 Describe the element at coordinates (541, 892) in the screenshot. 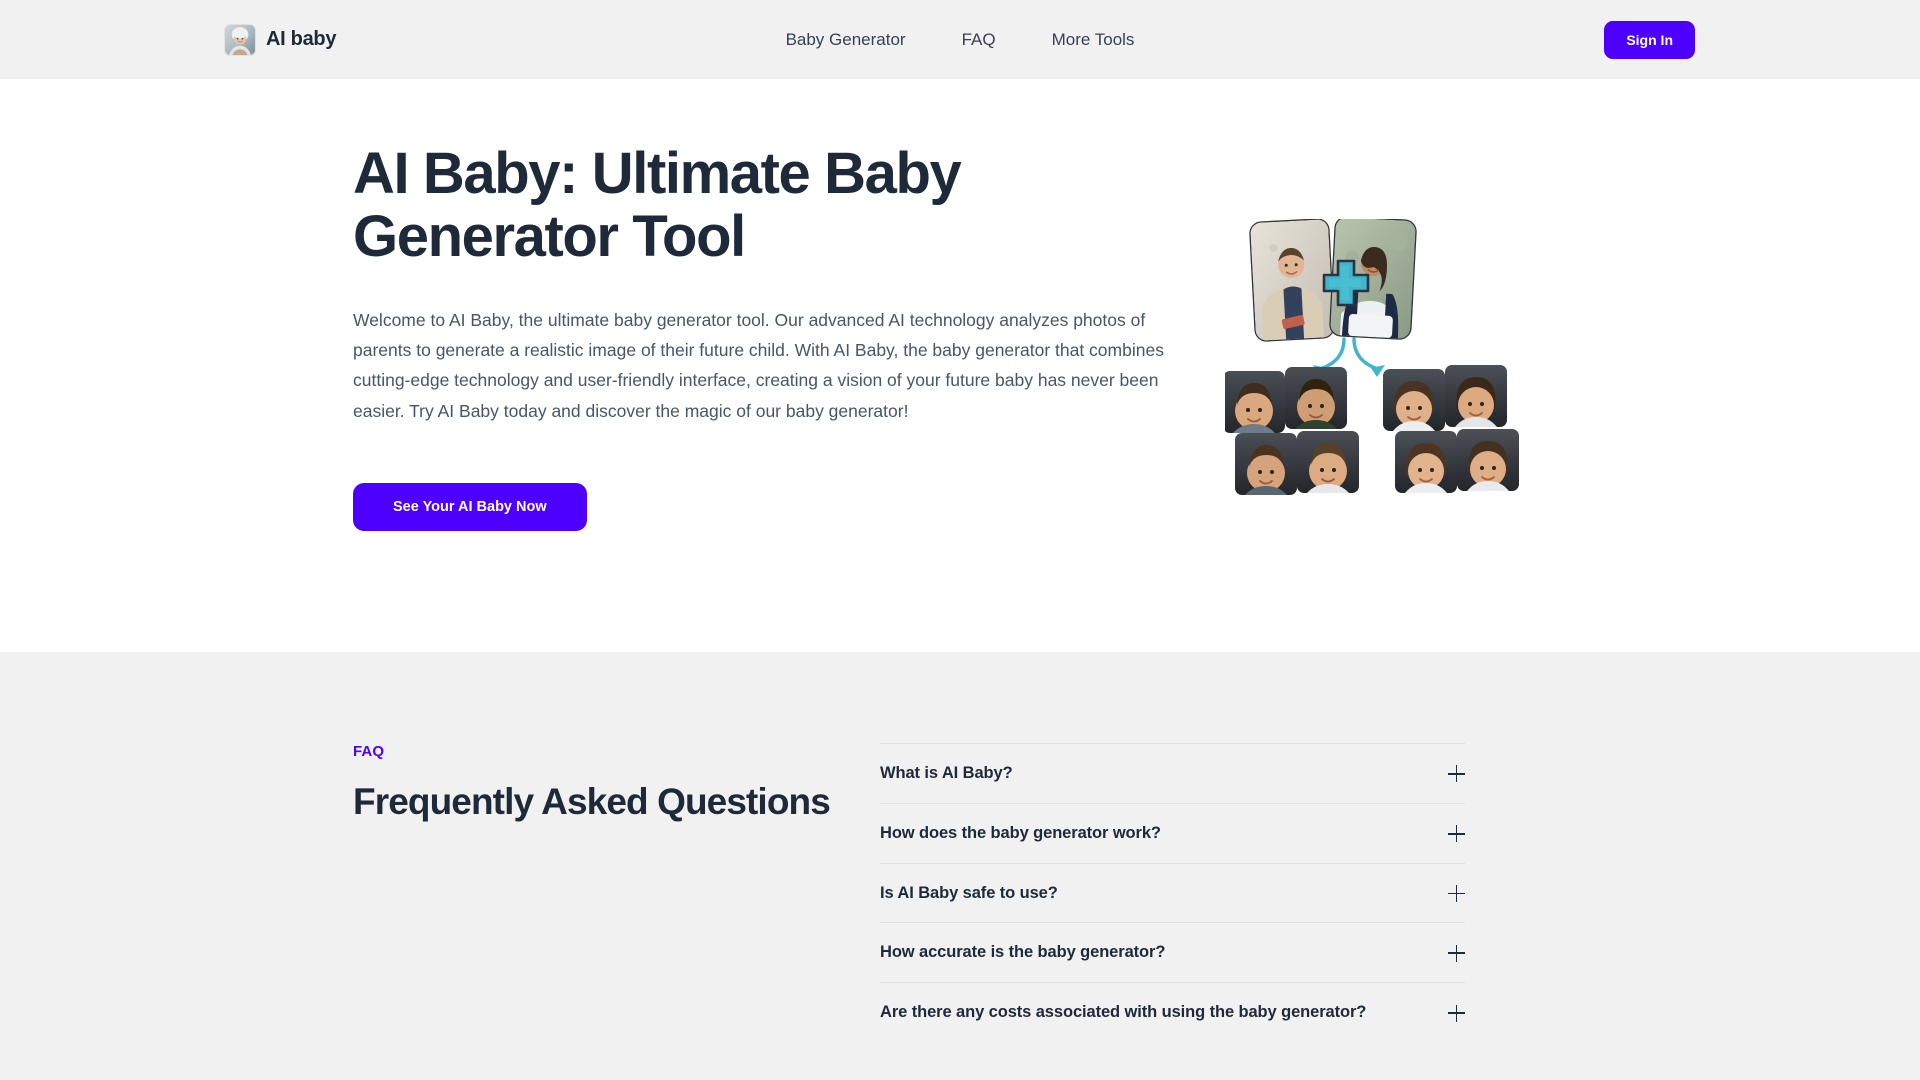

I see `faq-intro: FAQ Frequently Asked Questions` at that location.